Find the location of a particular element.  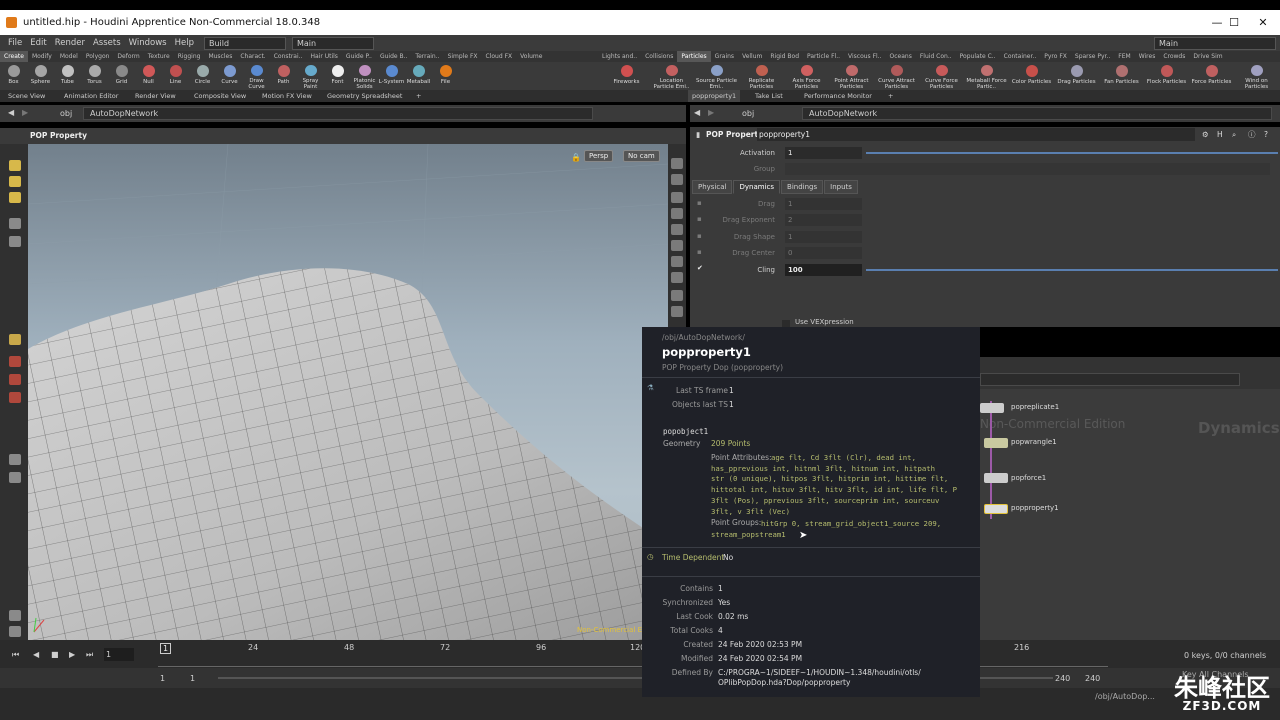

shelf-tab-right-7: Viscous Fl.. is located at coordinates (865, 56).